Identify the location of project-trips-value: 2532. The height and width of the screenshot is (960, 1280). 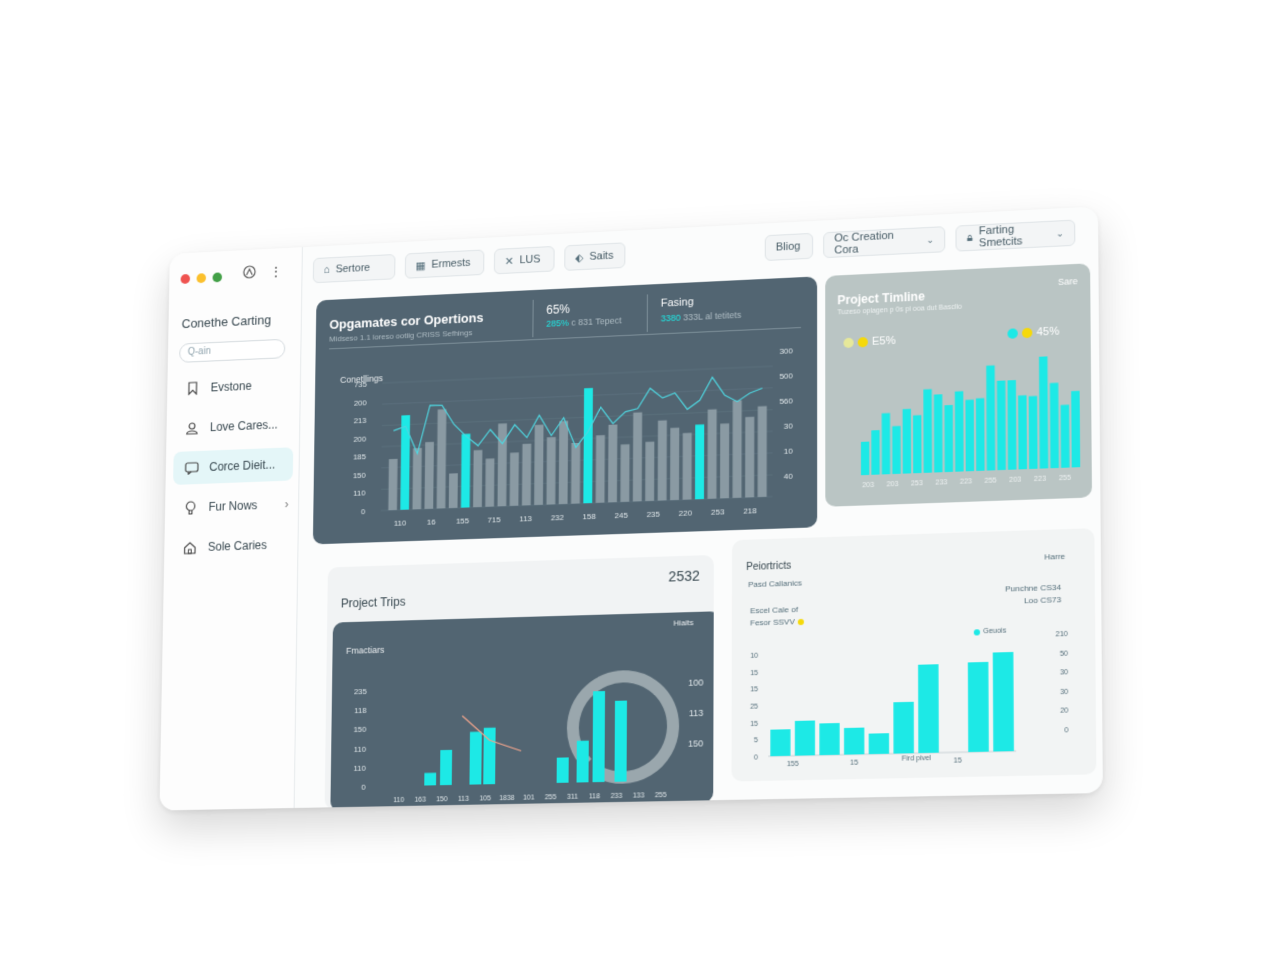
(684, 576).